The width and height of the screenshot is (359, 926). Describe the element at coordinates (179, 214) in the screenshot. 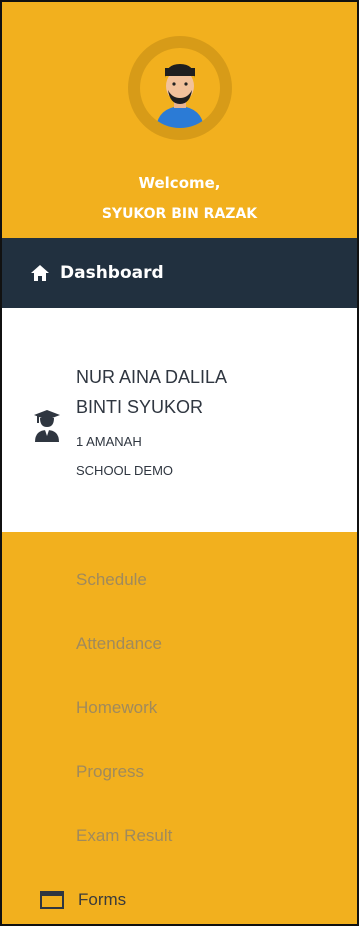

I see `username: SYUKOR BIN RAZAK` at that location.